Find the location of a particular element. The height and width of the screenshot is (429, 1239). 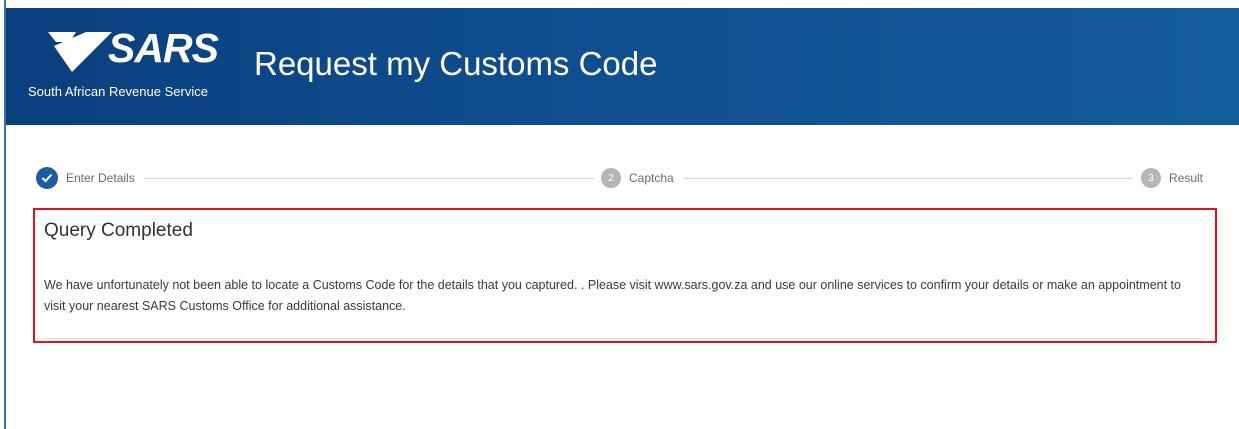

step-captcha: 2 Captcha is located at coordinates (637, 178).